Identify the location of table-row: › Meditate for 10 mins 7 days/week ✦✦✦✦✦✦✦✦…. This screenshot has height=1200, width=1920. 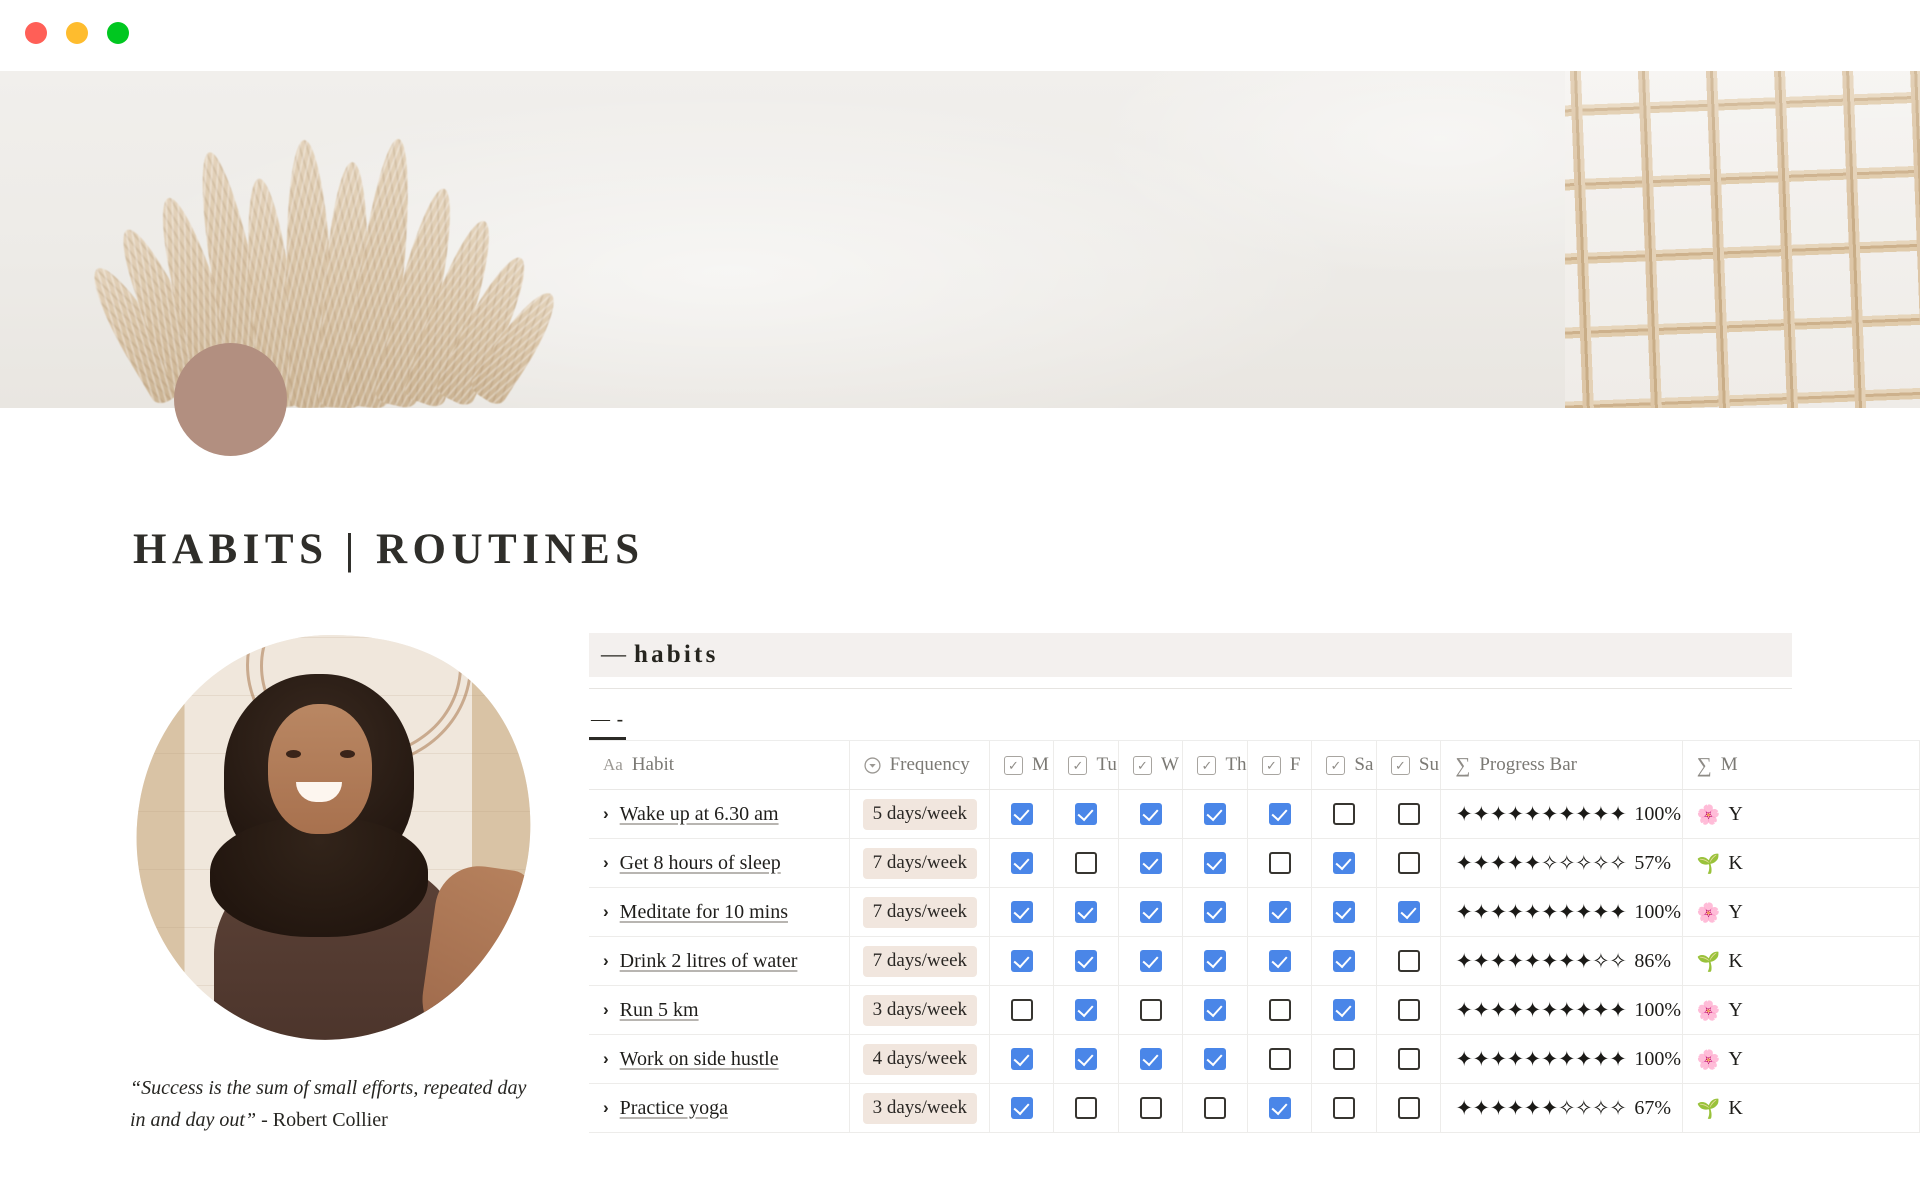
(1254, 912).